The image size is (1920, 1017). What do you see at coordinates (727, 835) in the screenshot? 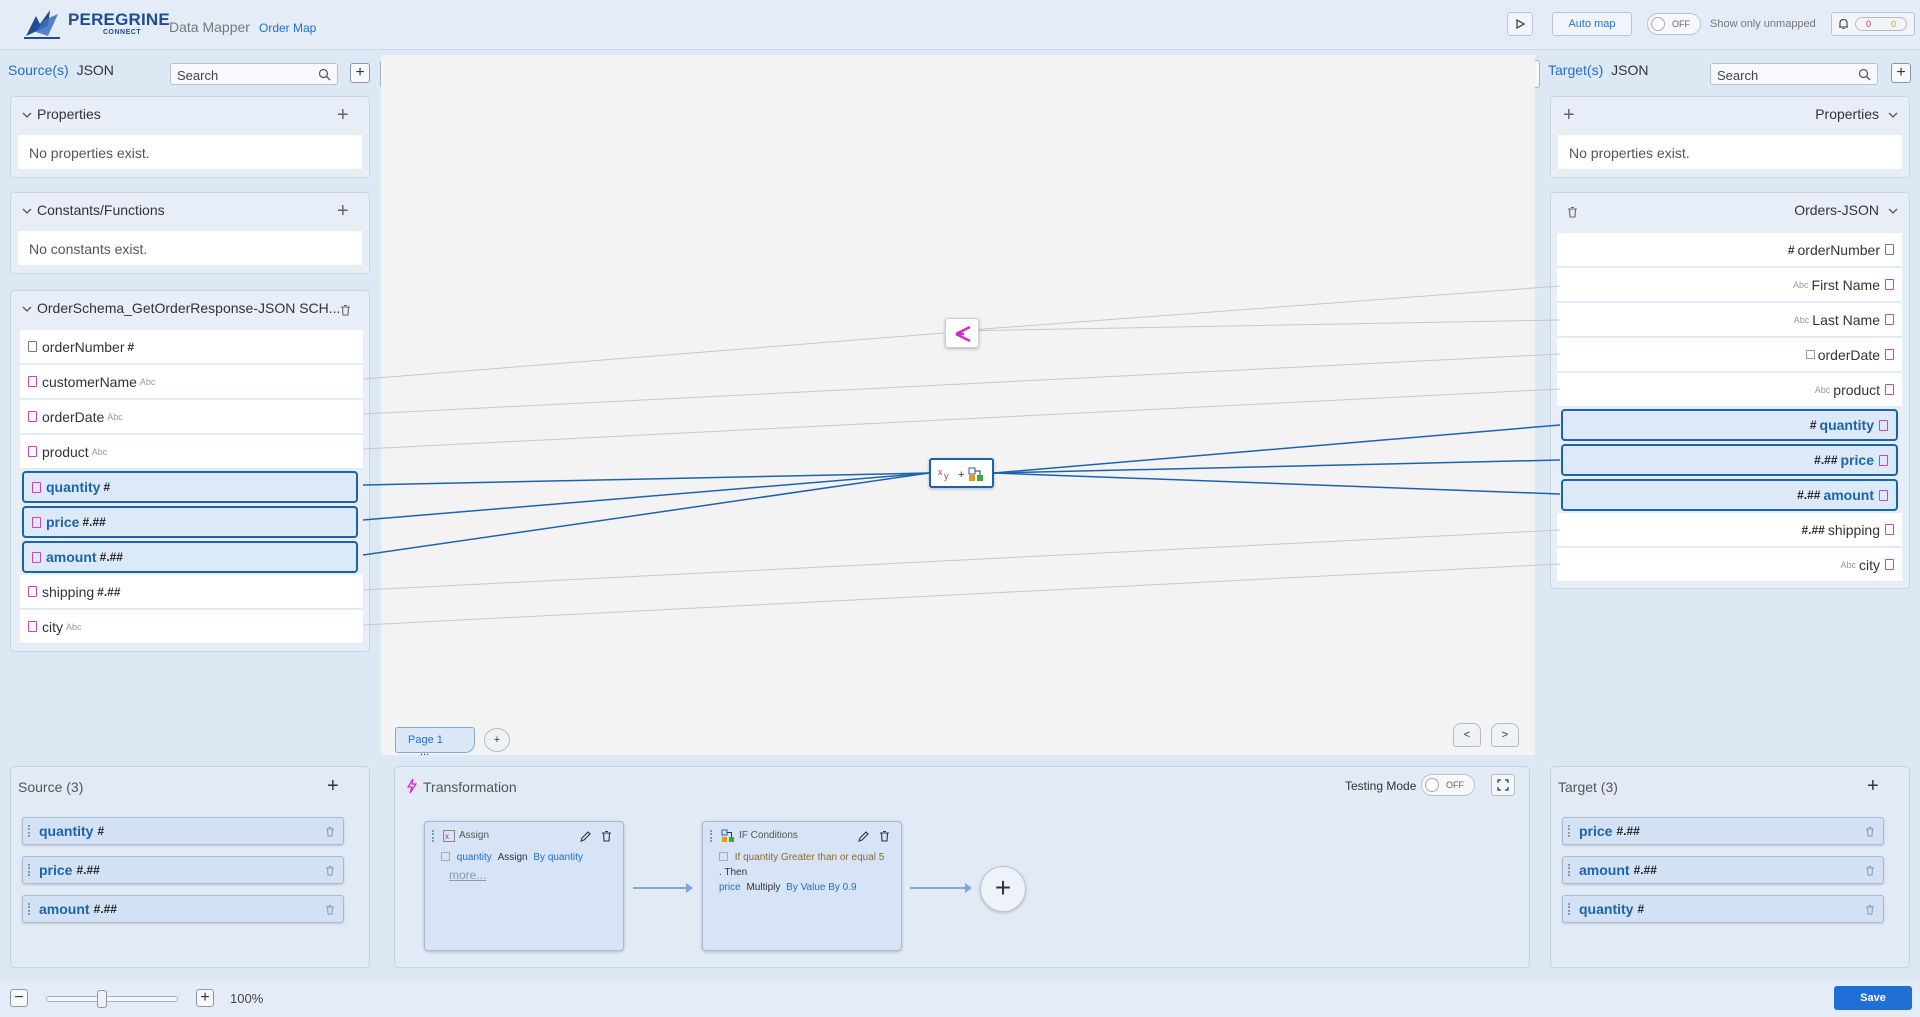
I see `if-condition-icon` at bounding box center [727, 835].